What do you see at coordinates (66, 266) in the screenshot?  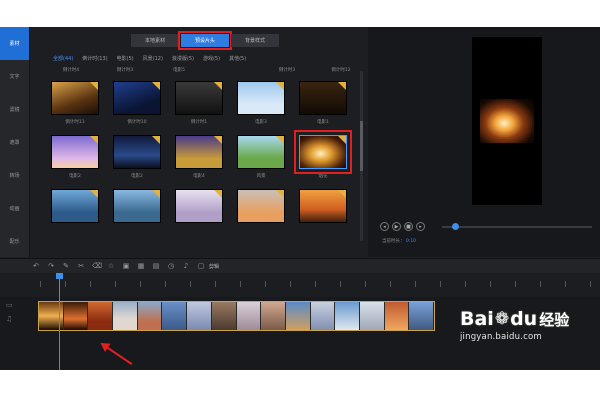 I see `edit-icon: ✎` at bounding box center [66, 266].